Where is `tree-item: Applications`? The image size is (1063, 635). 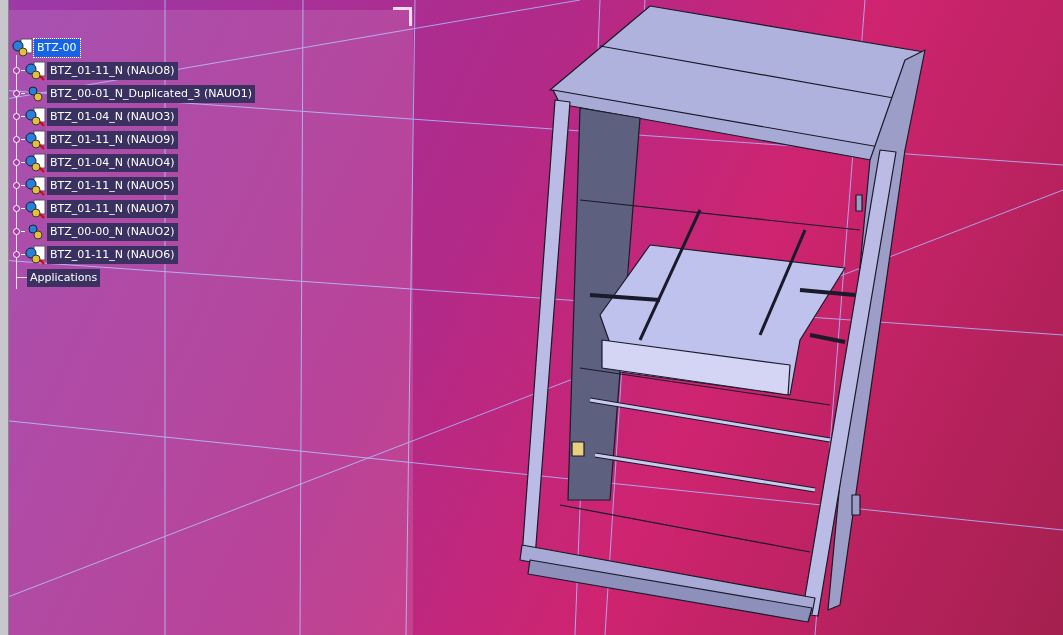
tree-item: Applications is located at coordinates (64, 277).